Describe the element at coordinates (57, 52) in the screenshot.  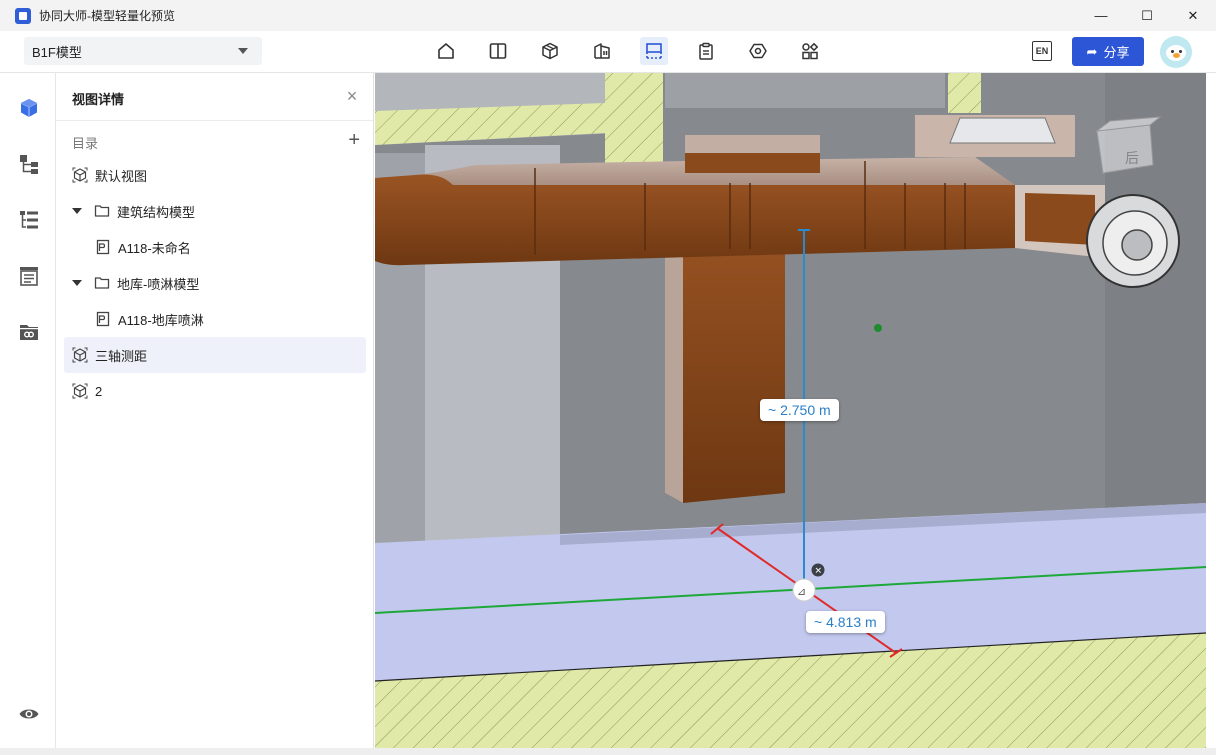
I see `model-select-value: B1F模型` at that location.